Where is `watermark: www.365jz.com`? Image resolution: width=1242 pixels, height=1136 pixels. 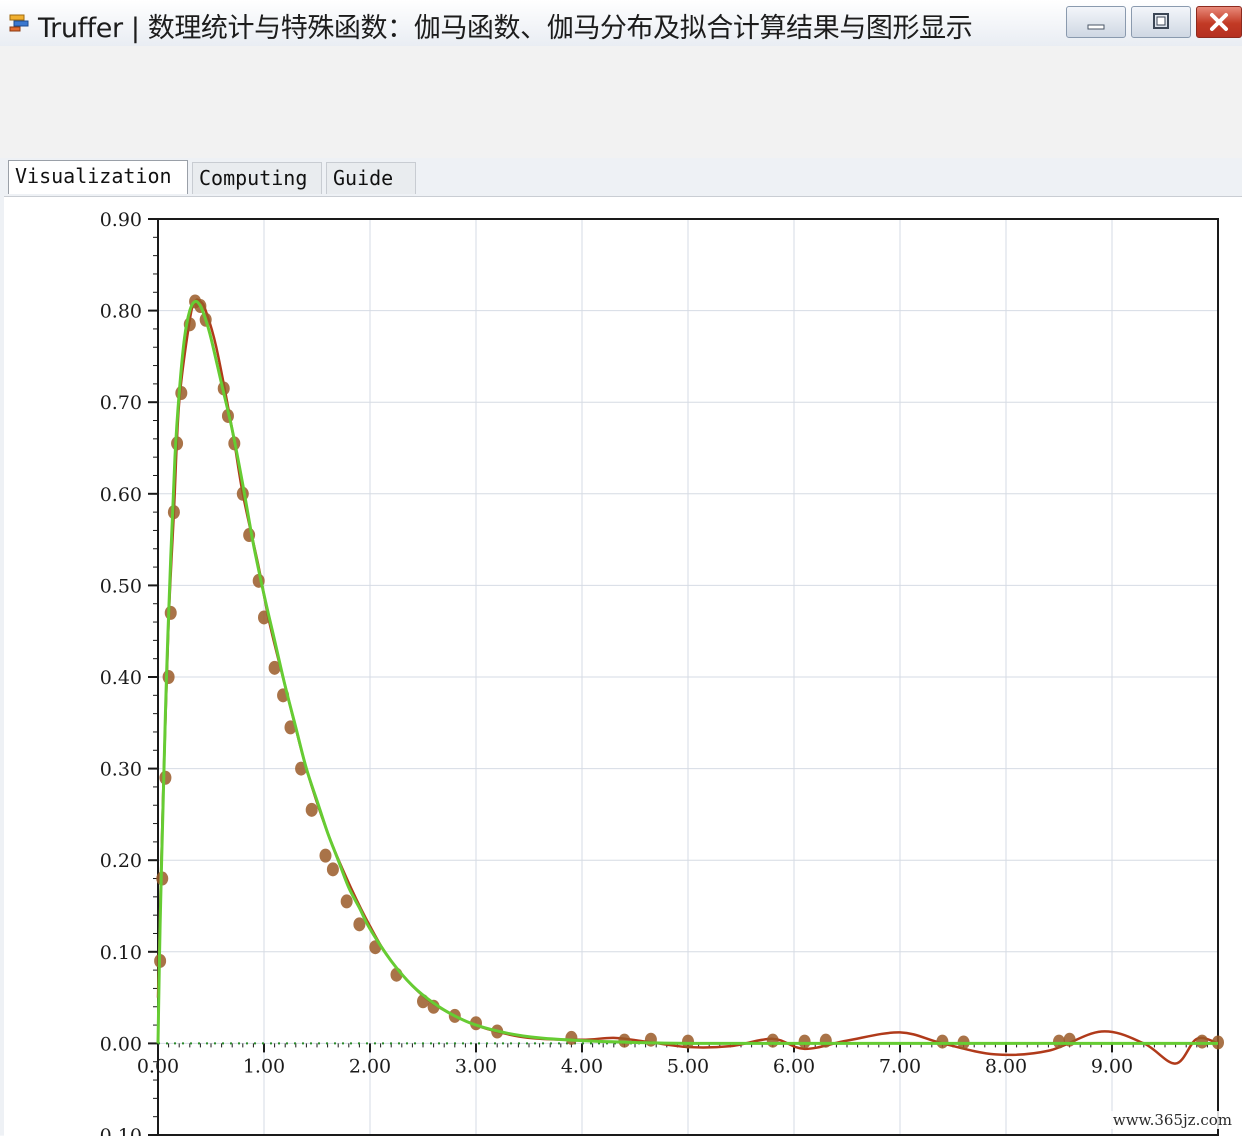
watermark: www.365jz.com is located at coordinates (1172, 1120).